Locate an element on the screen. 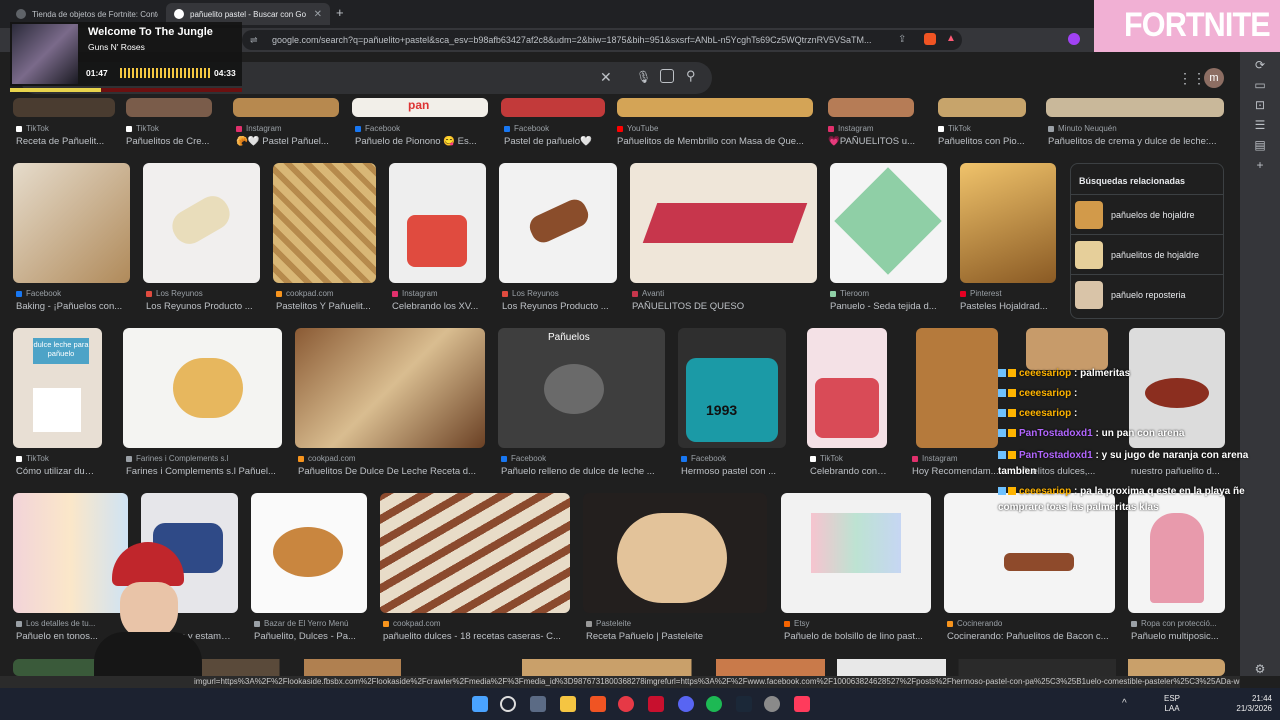  image-result: dulce leche para pañuelo is located at coordinates (57, 388).